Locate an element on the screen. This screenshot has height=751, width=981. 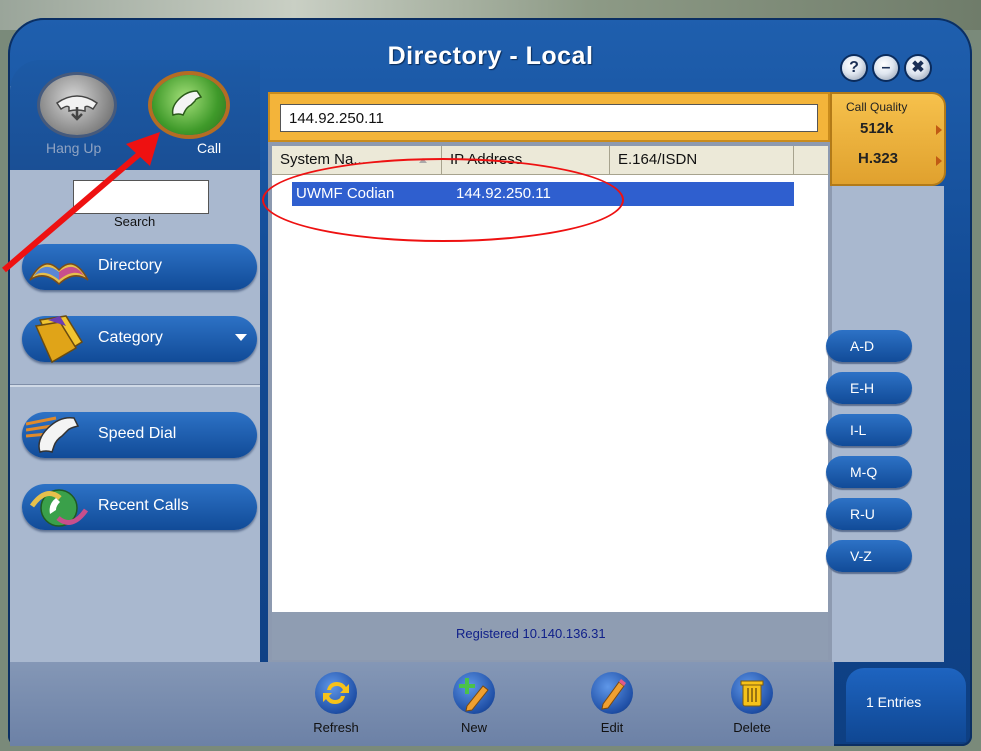
refresh-button: Refresh is located at coordinates (336, 703).